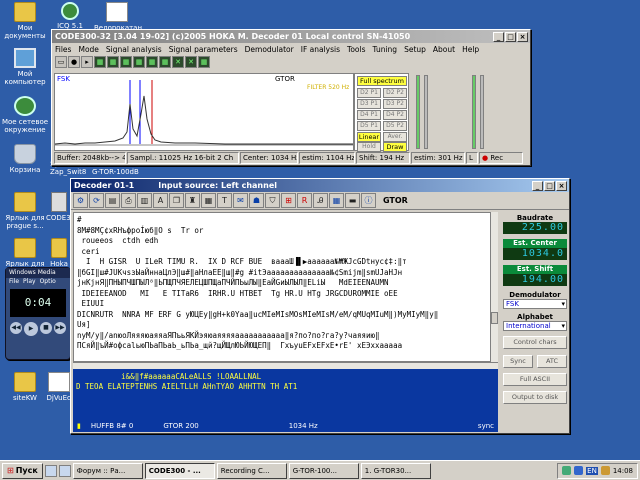 The height and width of the screenshot is (480, 640). What do you see at coordinates (369, 104) in the screenshot?
I see `d3p1-button: D3 P1` at bounding box center [369, 104].